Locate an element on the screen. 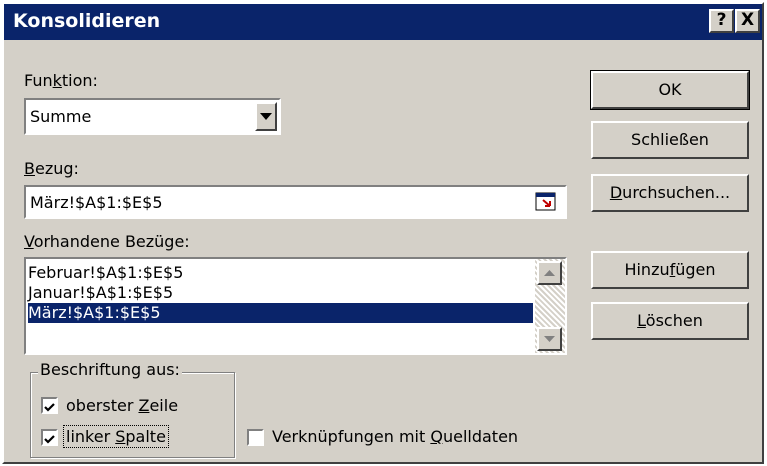  scroll-up-button is located at coordinates (549, 273).